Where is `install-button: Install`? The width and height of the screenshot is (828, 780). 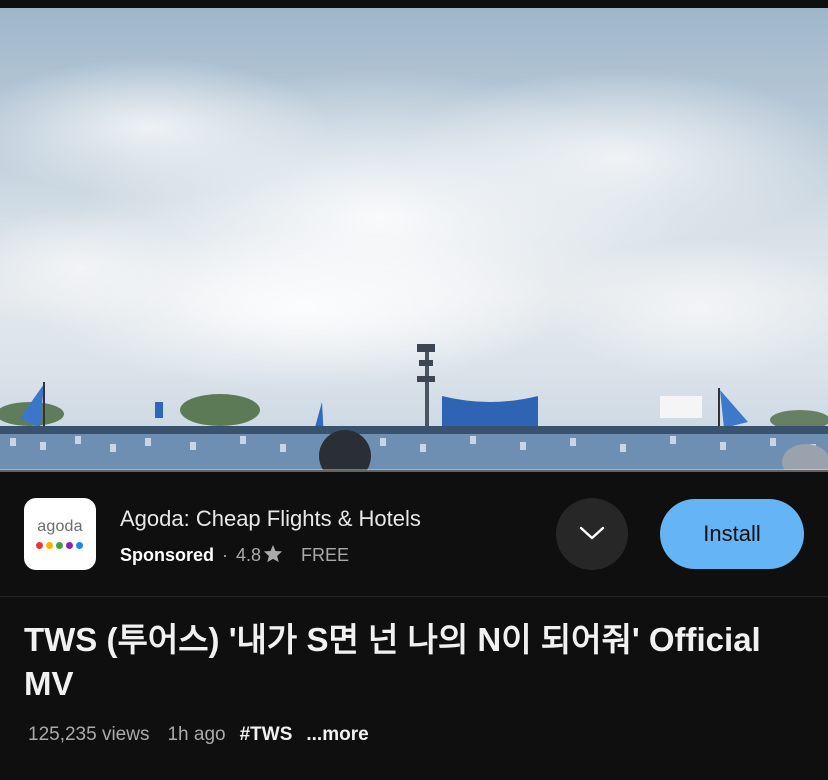 install-button: Install is located at coordinates (732, 534).